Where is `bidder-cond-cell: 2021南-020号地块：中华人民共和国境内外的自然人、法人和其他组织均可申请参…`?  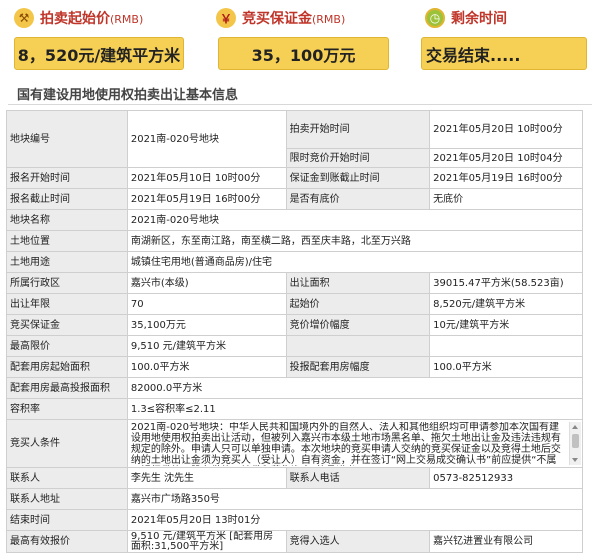
bidder-cond-cell: 2021南-020号地块：中华人民共和国境内外的自然人、法人和其他组织均可申请参… is located at coordinates (355, 443).